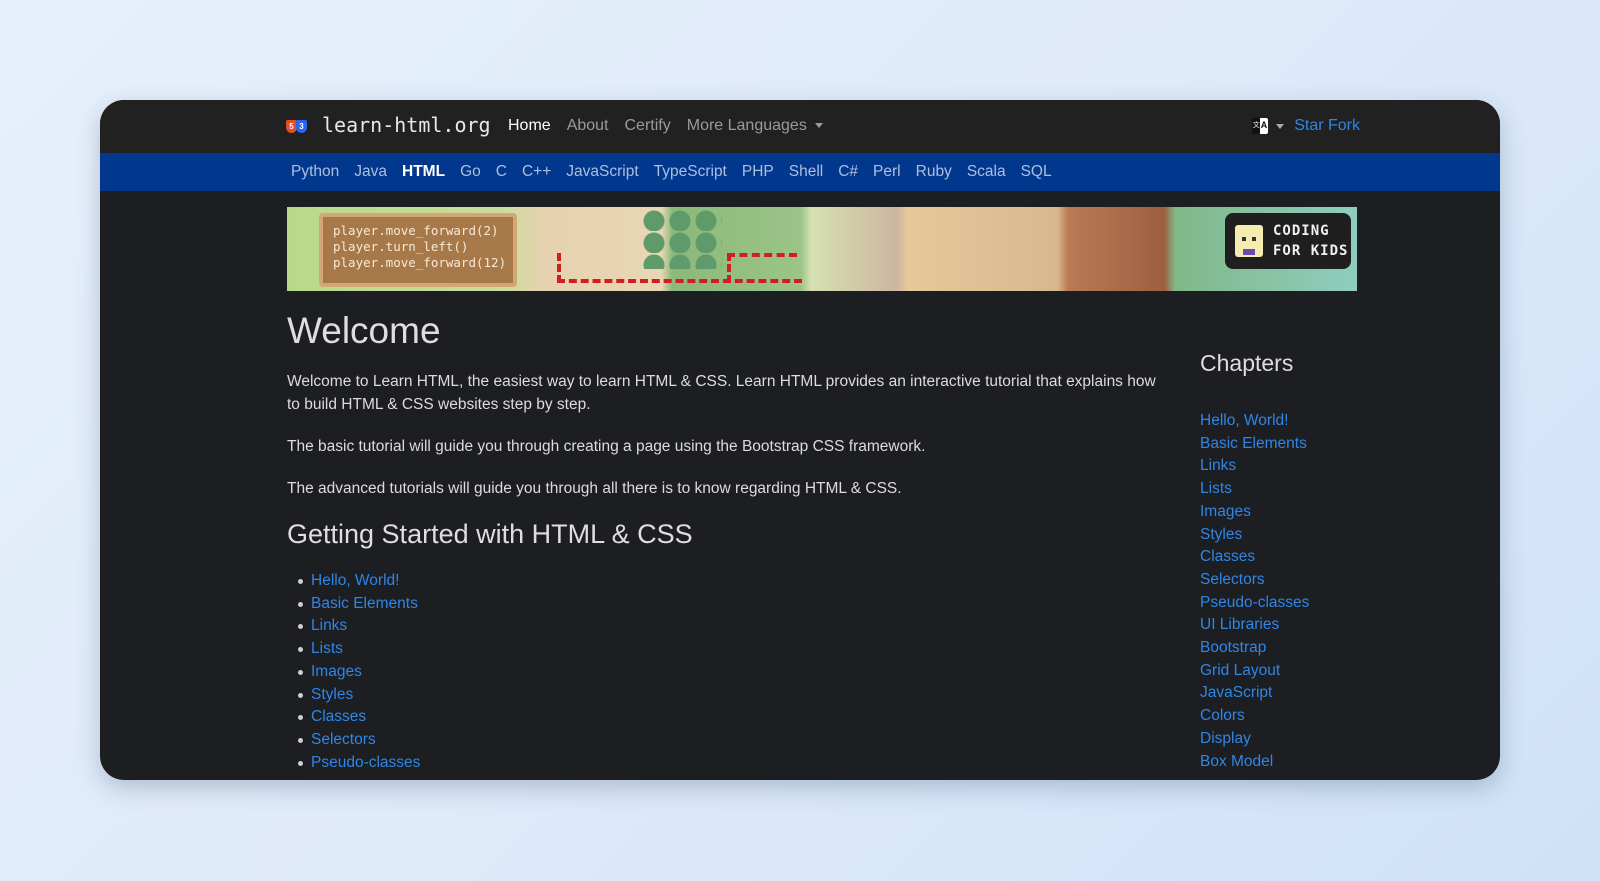 Image resolution: width=1600 pixels, height=881 pixels. I want to click on badge-line-1: CODING, so click(1301, 231).